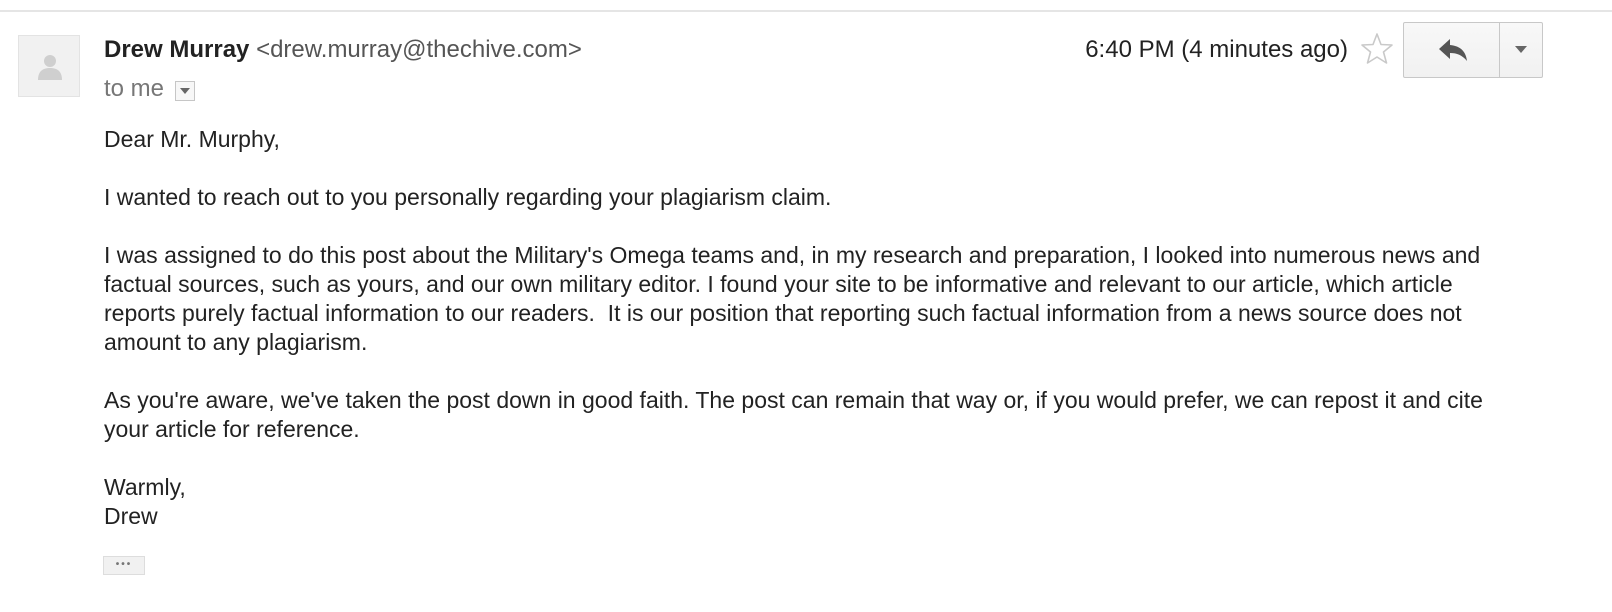 The image size is (1612, 612). Describe the element at coordinates (134, 88) in the screenshot. I see `recipient-label: to me` at that location.